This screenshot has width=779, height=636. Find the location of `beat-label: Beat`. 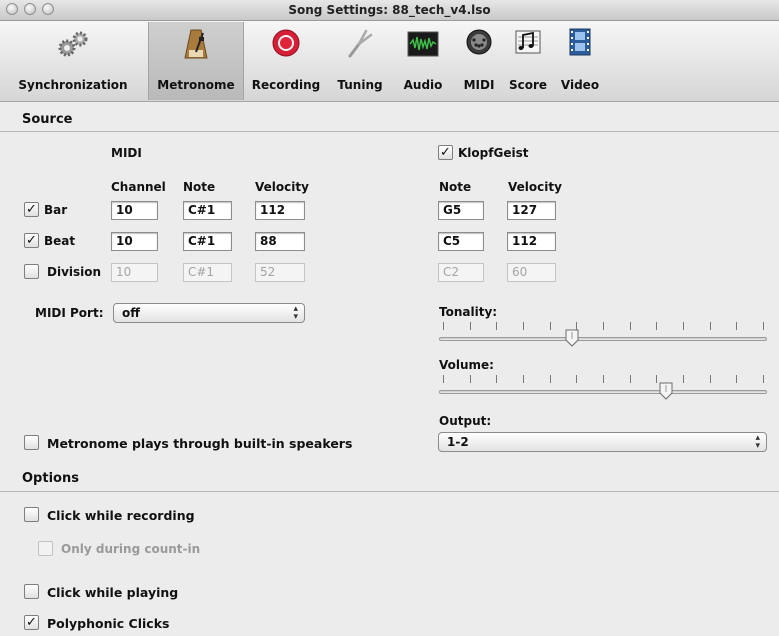

beat-label: Beat is located at coordinates (60, 241).